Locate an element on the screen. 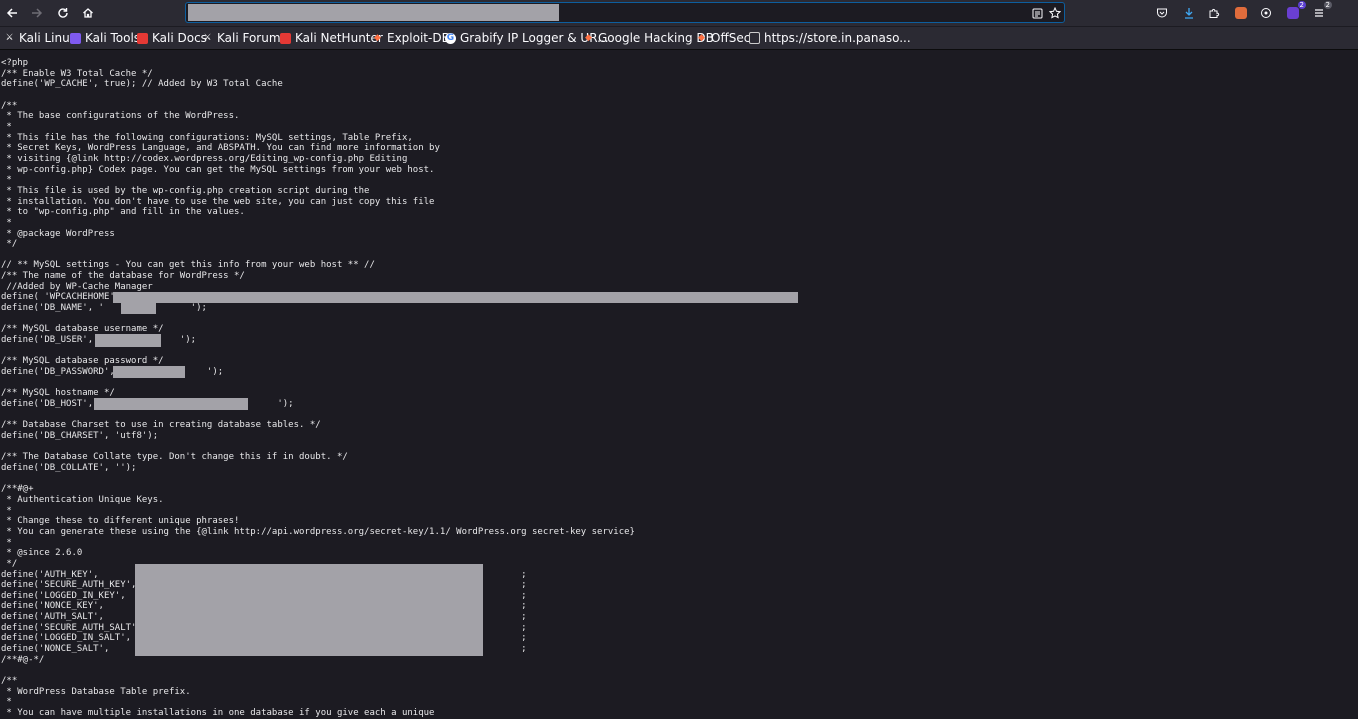 The width and height of the screenshot is (1358, 719). redacted-auth-keys is located at coordinates (309, 610).